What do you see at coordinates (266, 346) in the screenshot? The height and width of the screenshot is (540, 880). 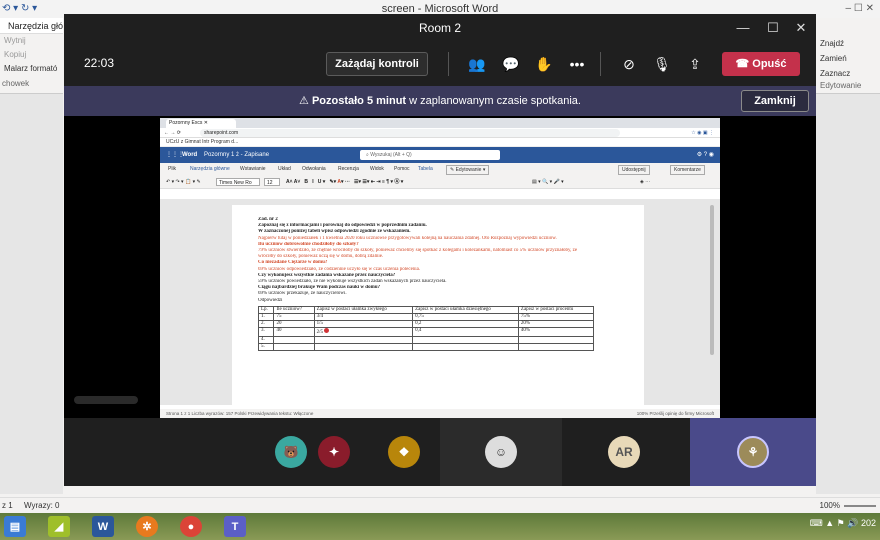 I see `table-cell: 5.` at bounding box center [266, 346].